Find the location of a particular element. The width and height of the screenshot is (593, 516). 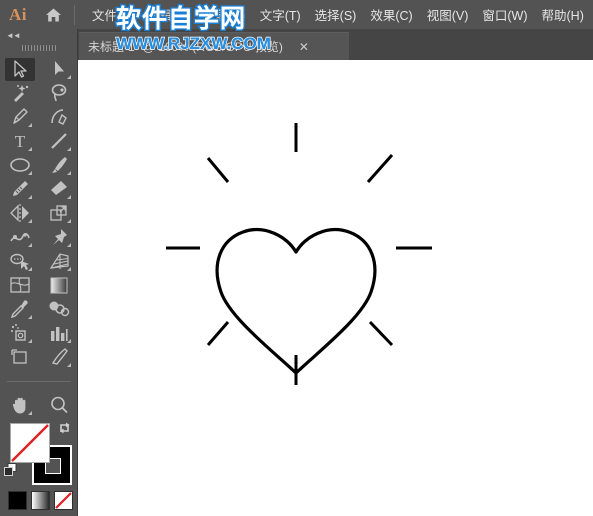

document-tab: 未标题-1* @ 100% (RGB/GPU 预览) ✕ is located at coordinates (214, 46).